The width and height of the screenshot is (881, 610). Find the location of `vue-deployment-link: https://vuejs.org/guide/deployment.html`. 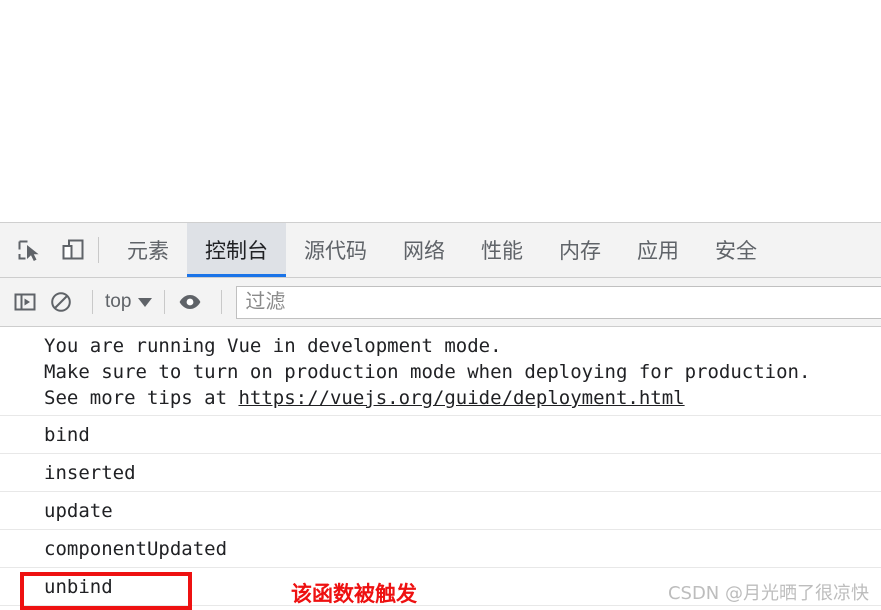

vue-deployment-link: https://vuejs.org/guide/deployment.html is located at coordinates (461, 398).